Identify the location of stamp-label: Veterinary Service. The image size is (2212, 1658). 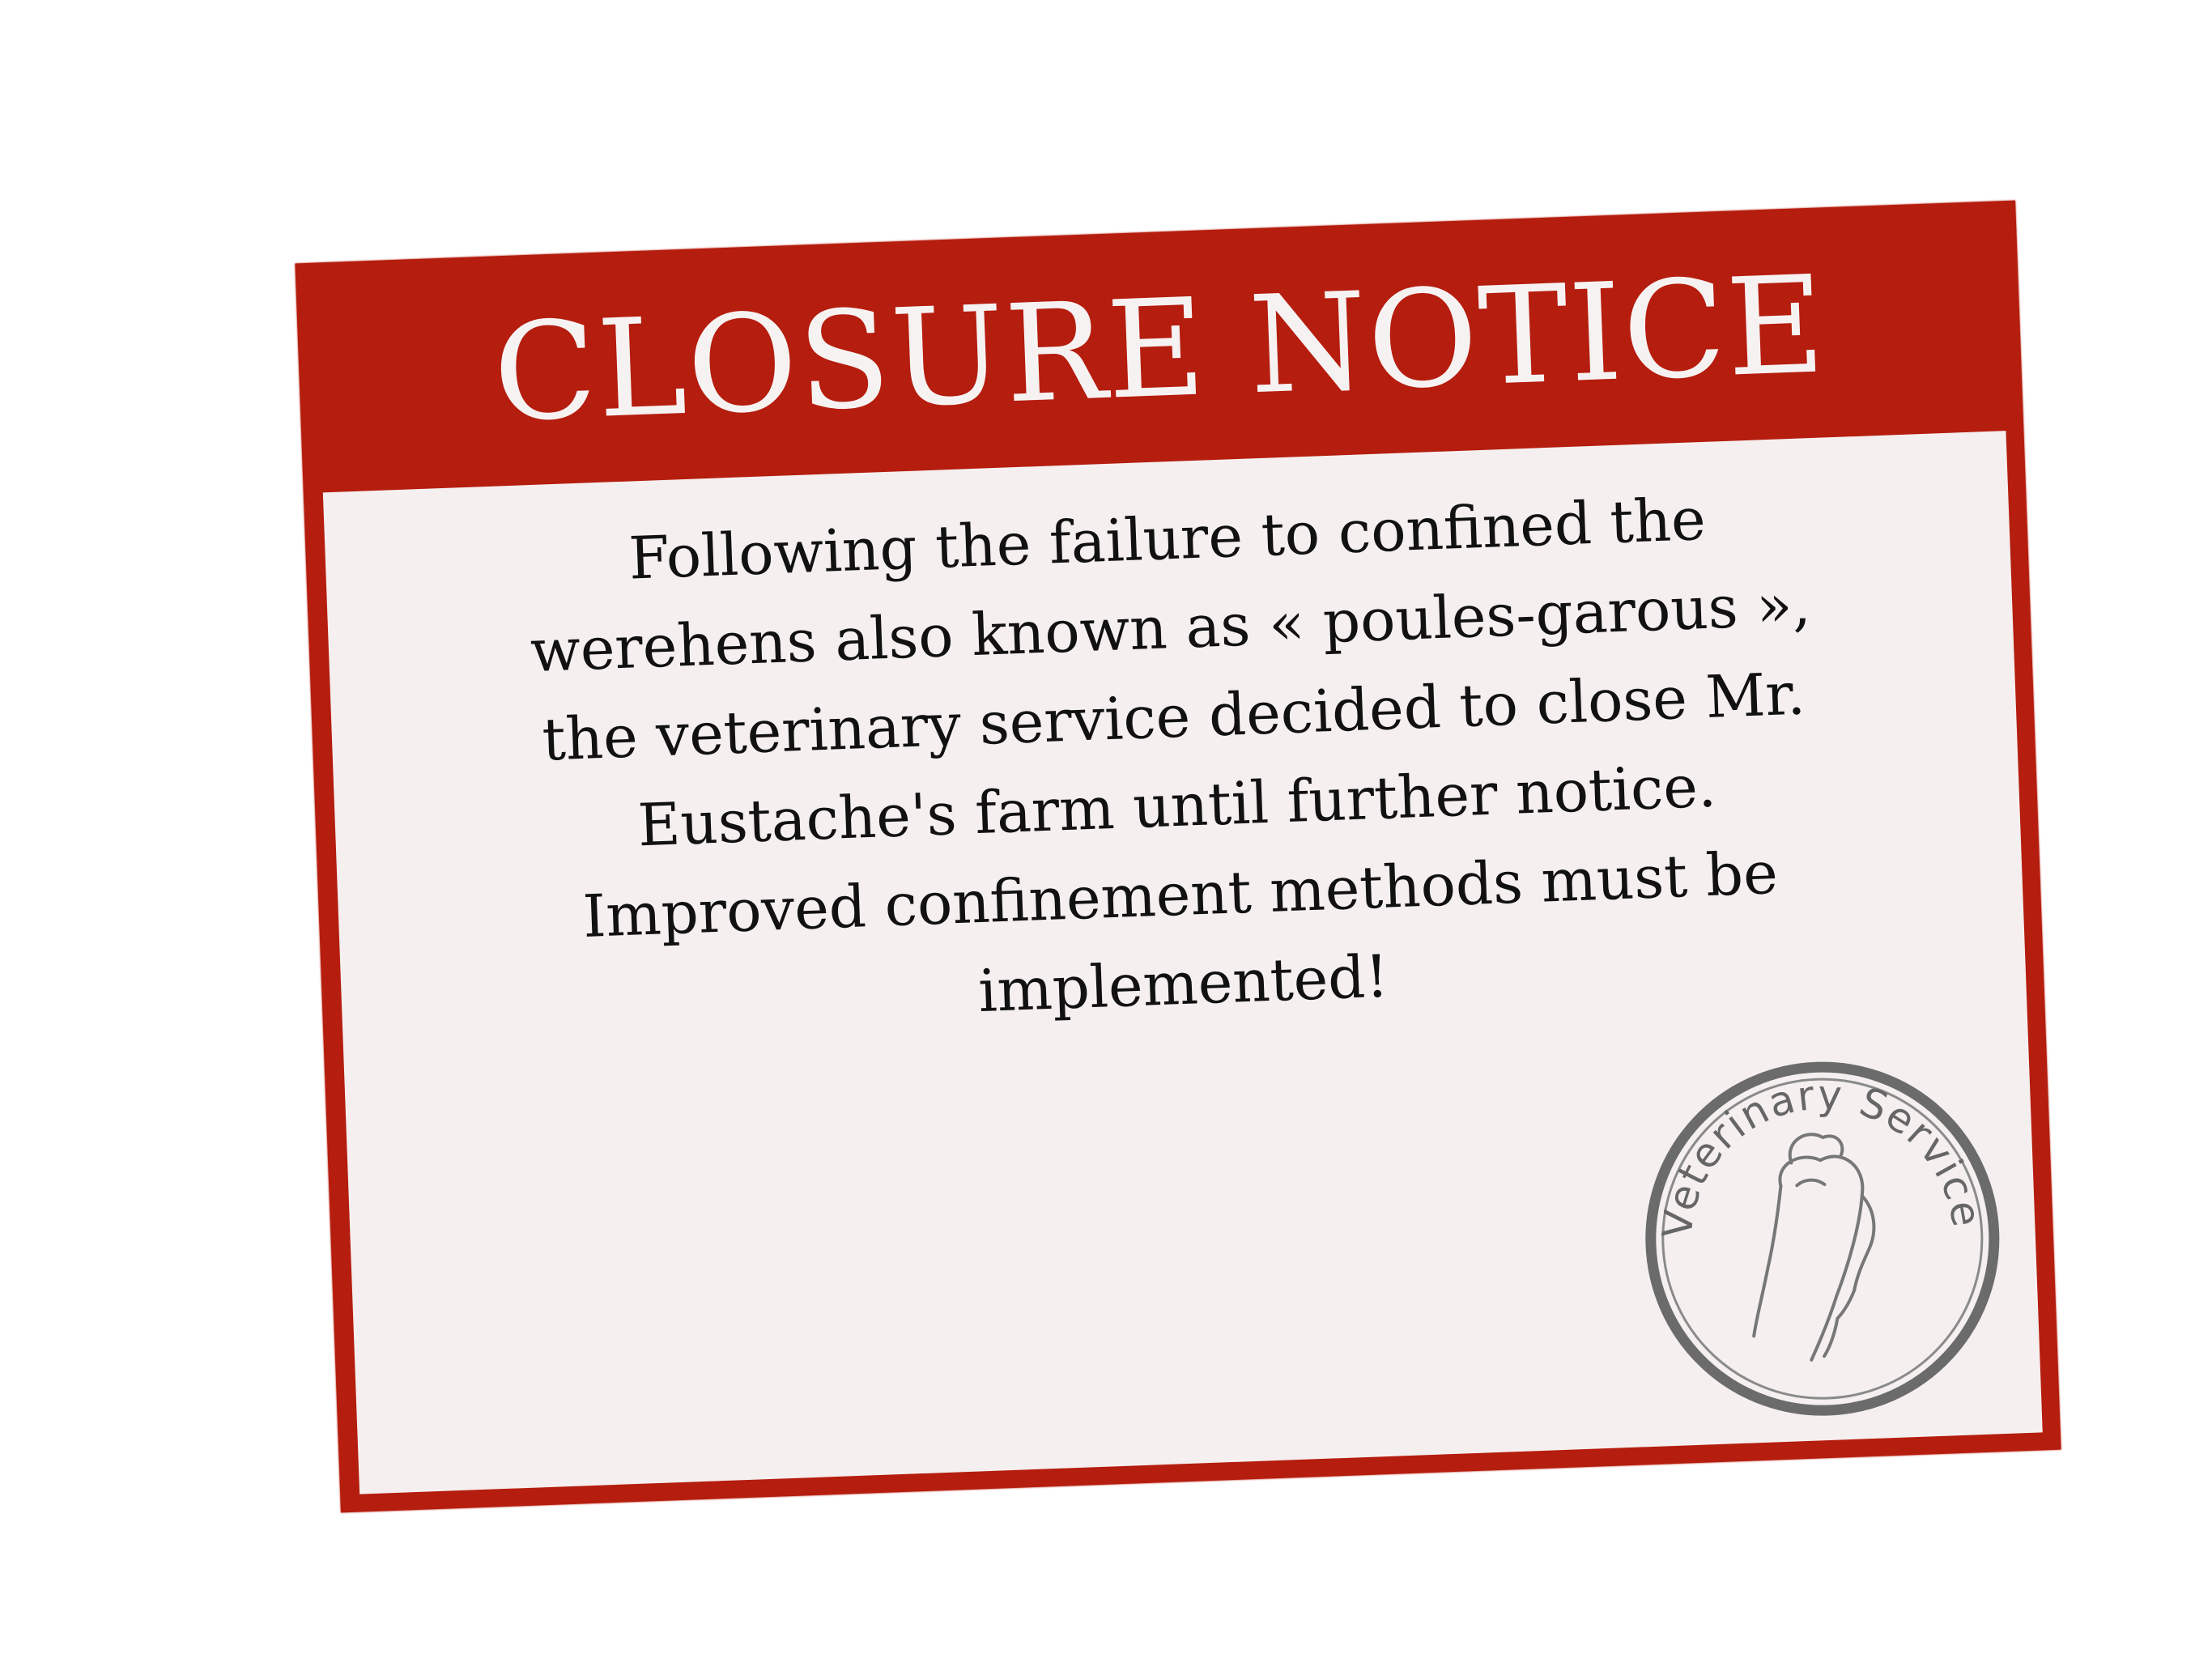
(1820, 1154).